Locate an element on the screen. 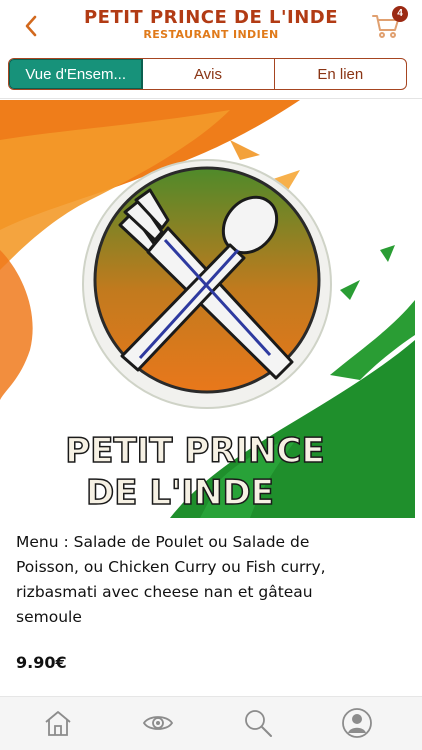  logo-text-line2: DE L'INDE is located at coordinates (180, 493).